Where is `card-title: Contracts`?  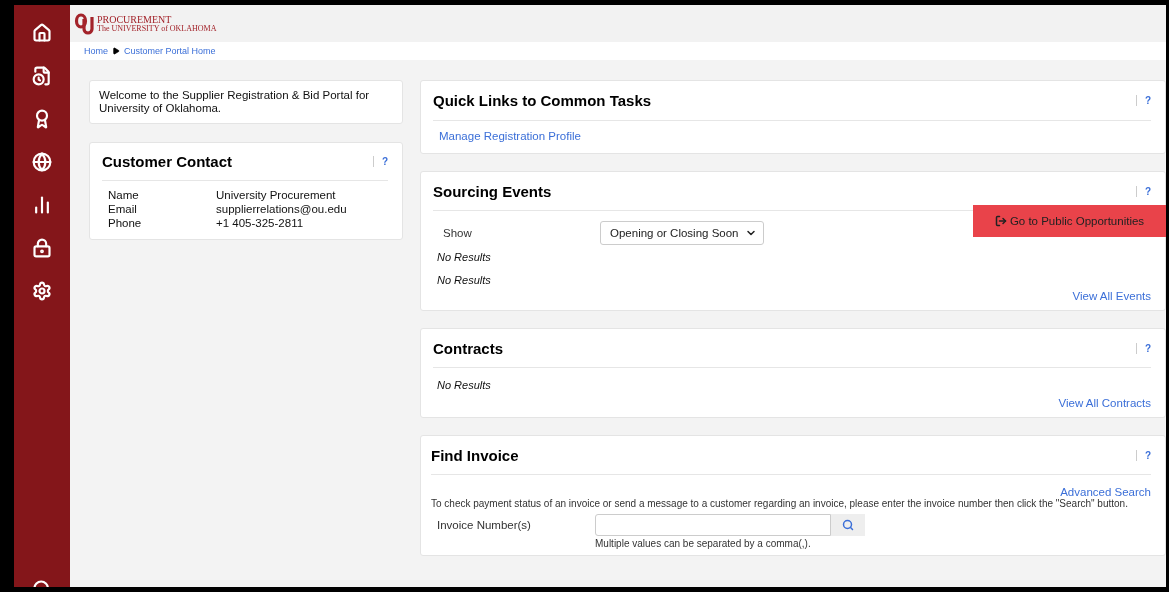 card-title: Contracts is located at coordinates (468, 348).